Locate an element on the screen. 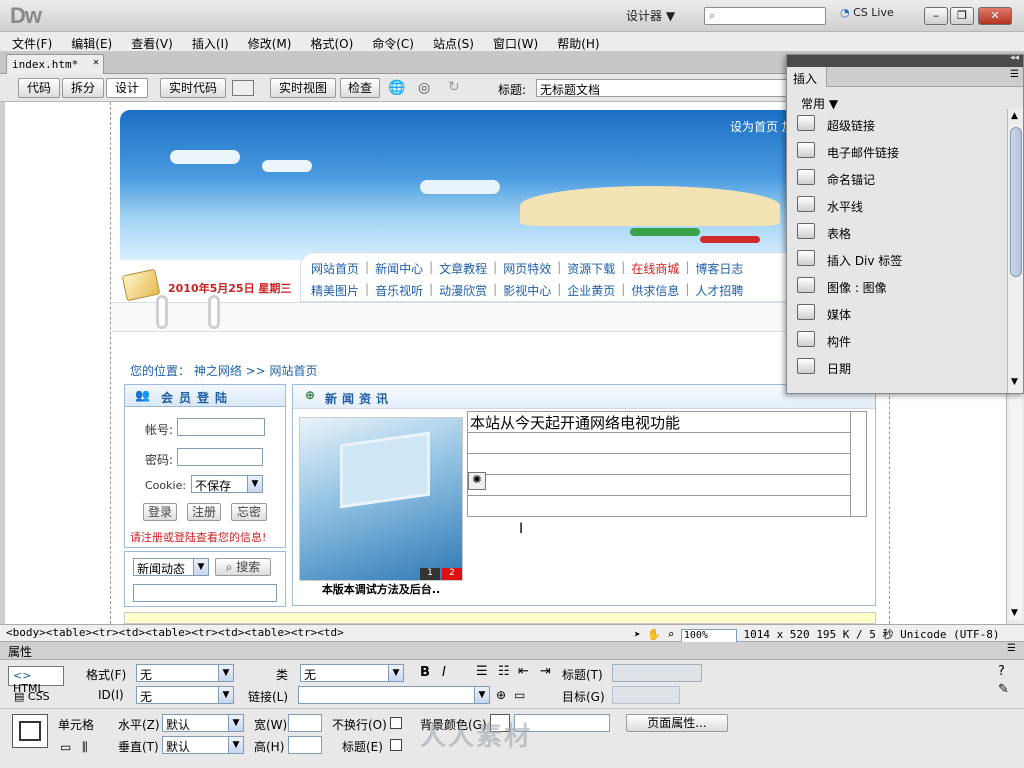  insert-panel-scrollbar: ▲ ▼ is located at coordinates (1015, 251).